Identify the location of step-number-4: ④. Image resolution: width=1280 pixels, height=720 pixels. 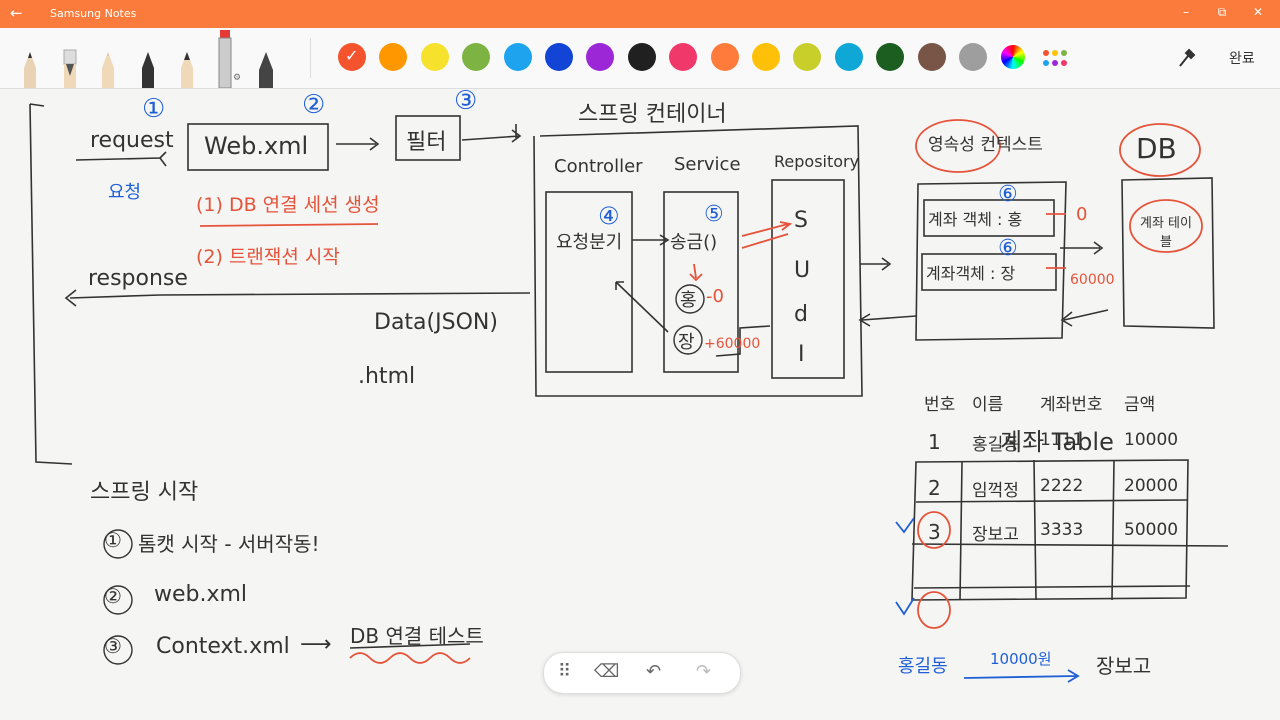
(609, 216).